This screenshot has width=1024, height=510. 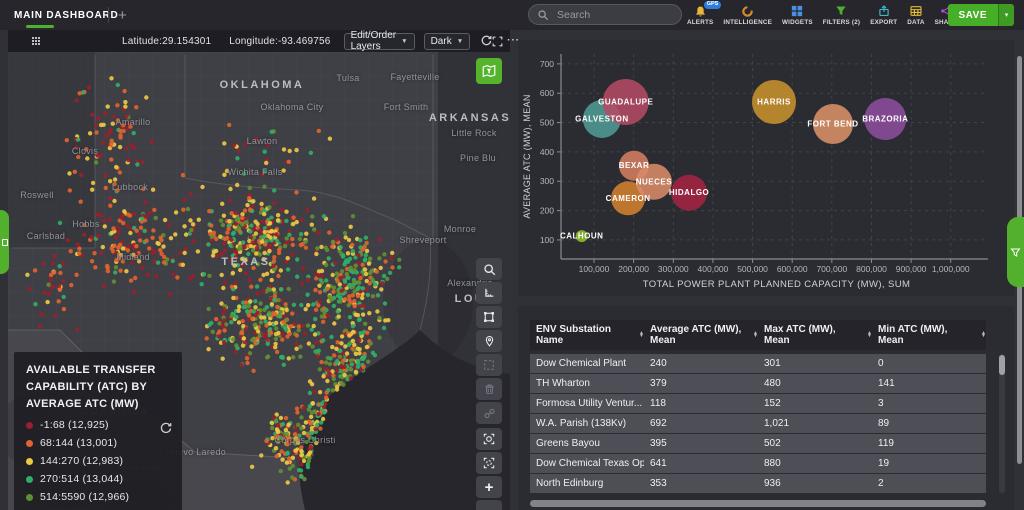 What do you see at coordinates (98, 497) in the screenshot?
I see `legend-item-514:5590: 514:5590 (12,966)` at bounding box center [98, 497].